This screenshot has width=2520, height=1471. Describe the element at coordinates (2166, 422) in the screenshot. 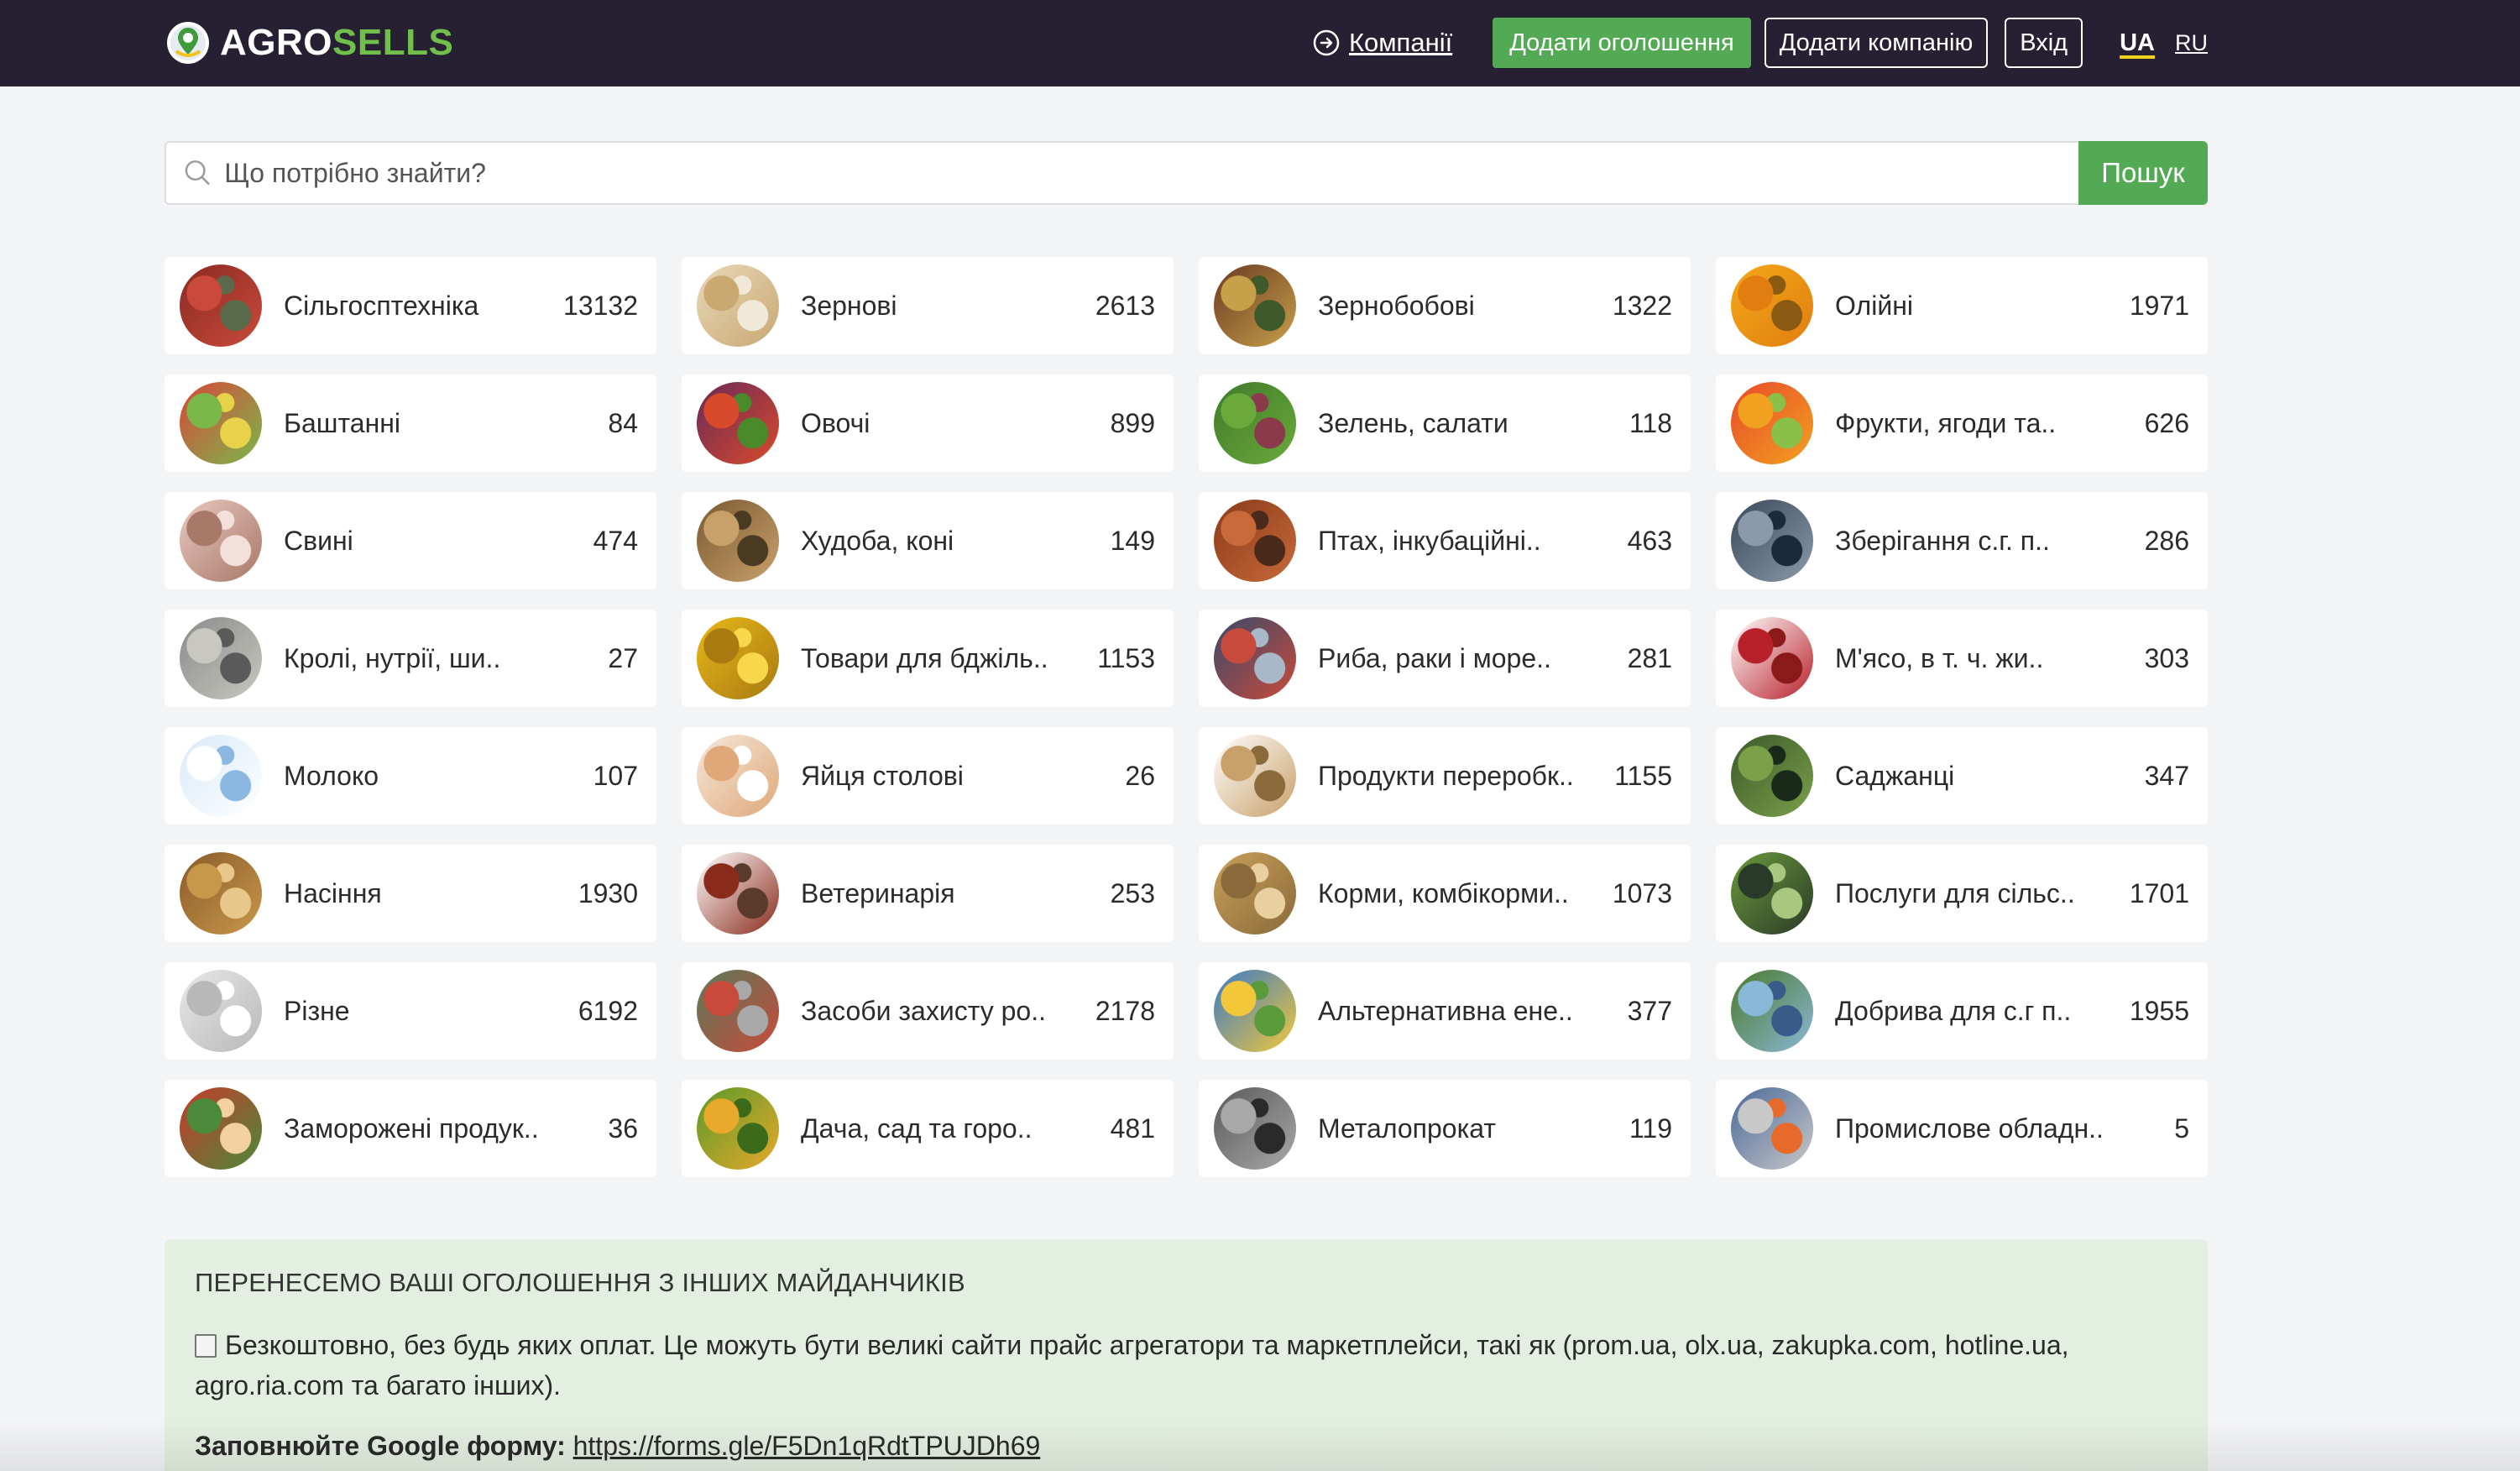

I see `category-count: 626` at that location.